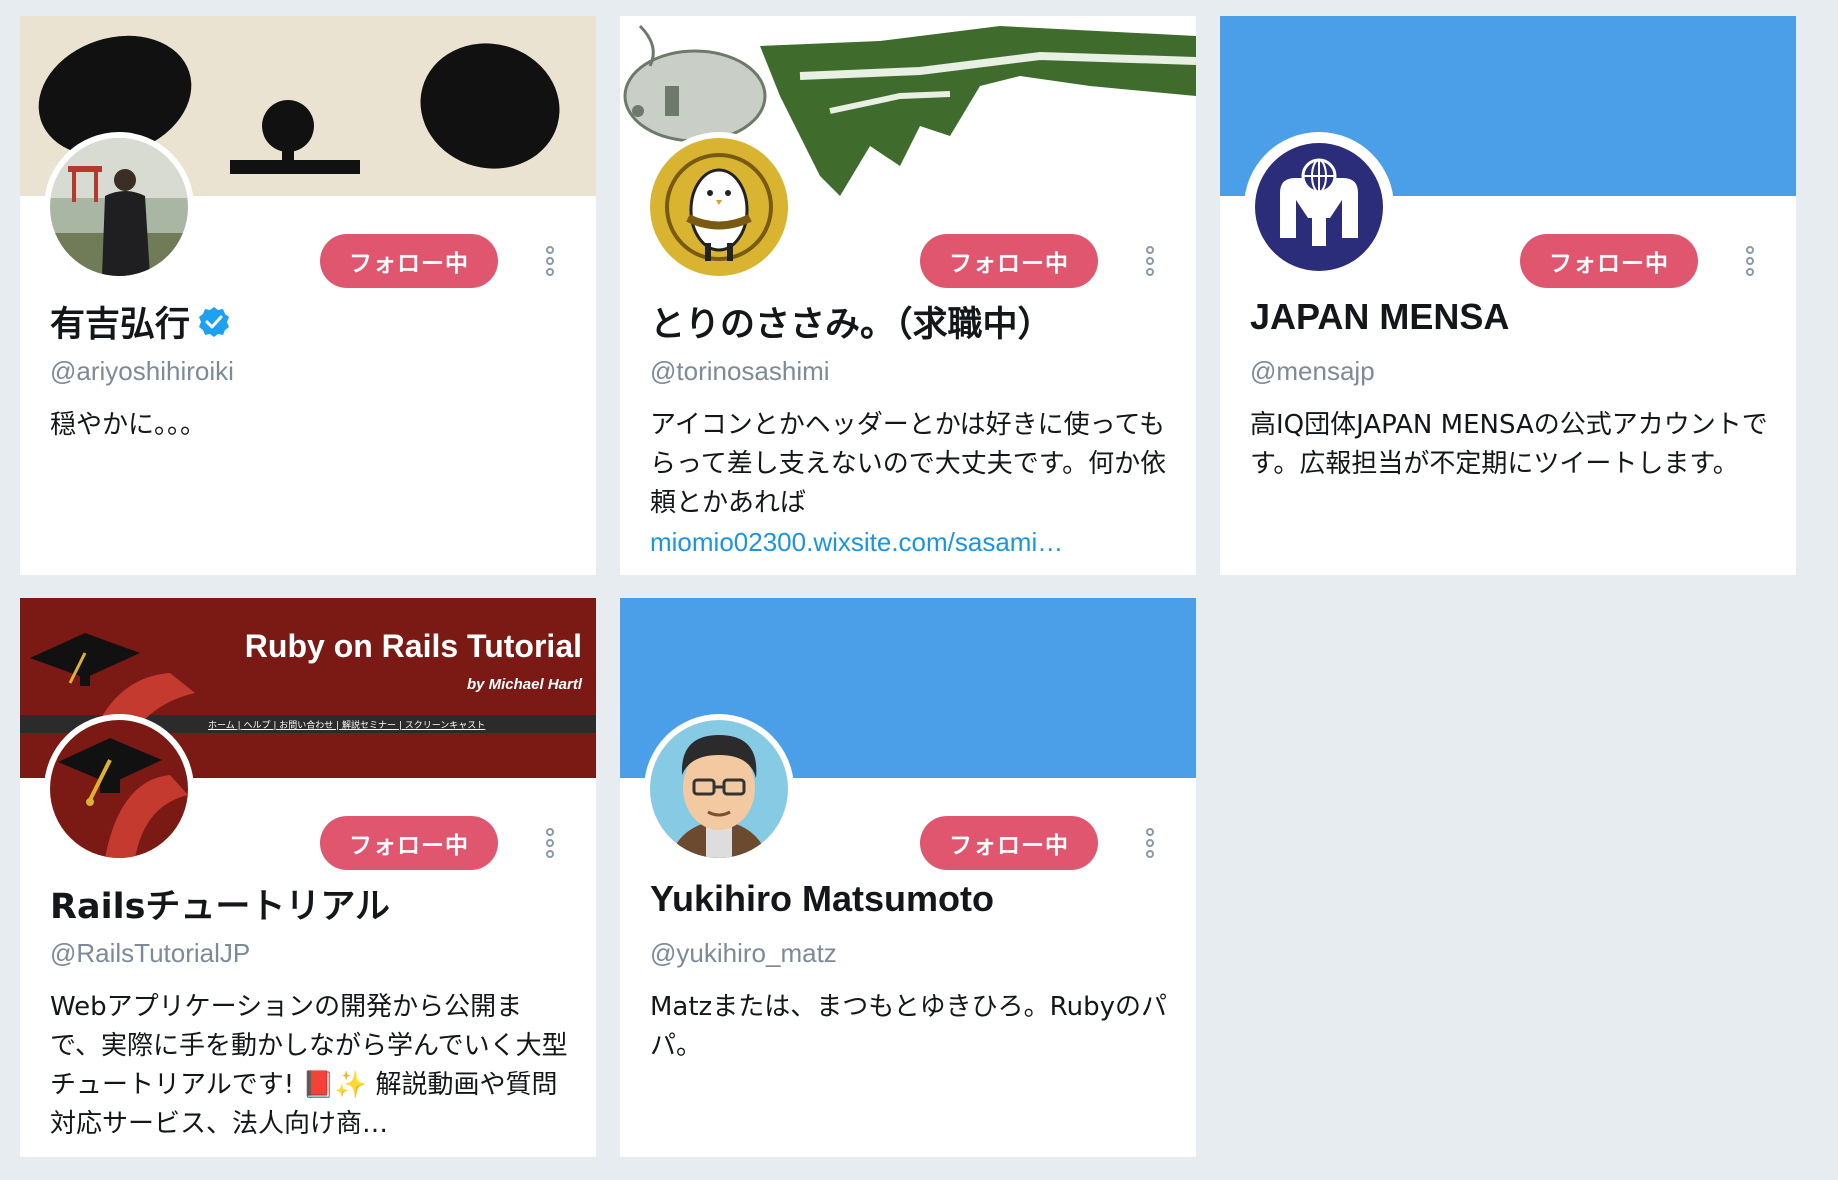 The height and width of the screenshot is (1180, 1838). I want to click on username-handle: @ariyoshihiroiki, so click(142, 371).